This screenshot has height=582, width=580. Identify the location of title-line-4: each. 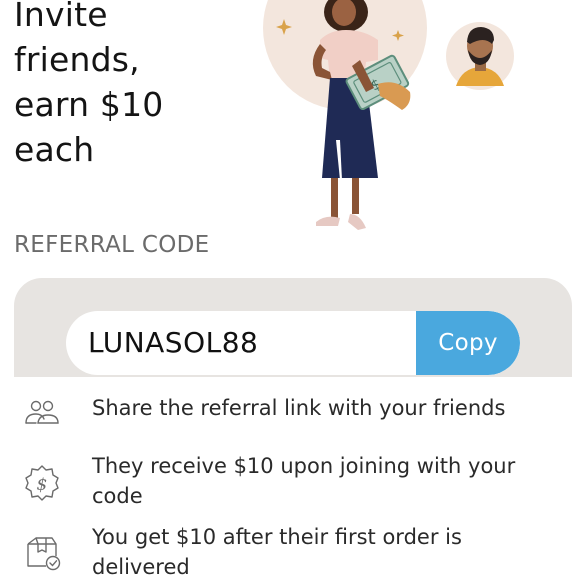
(54, 149).